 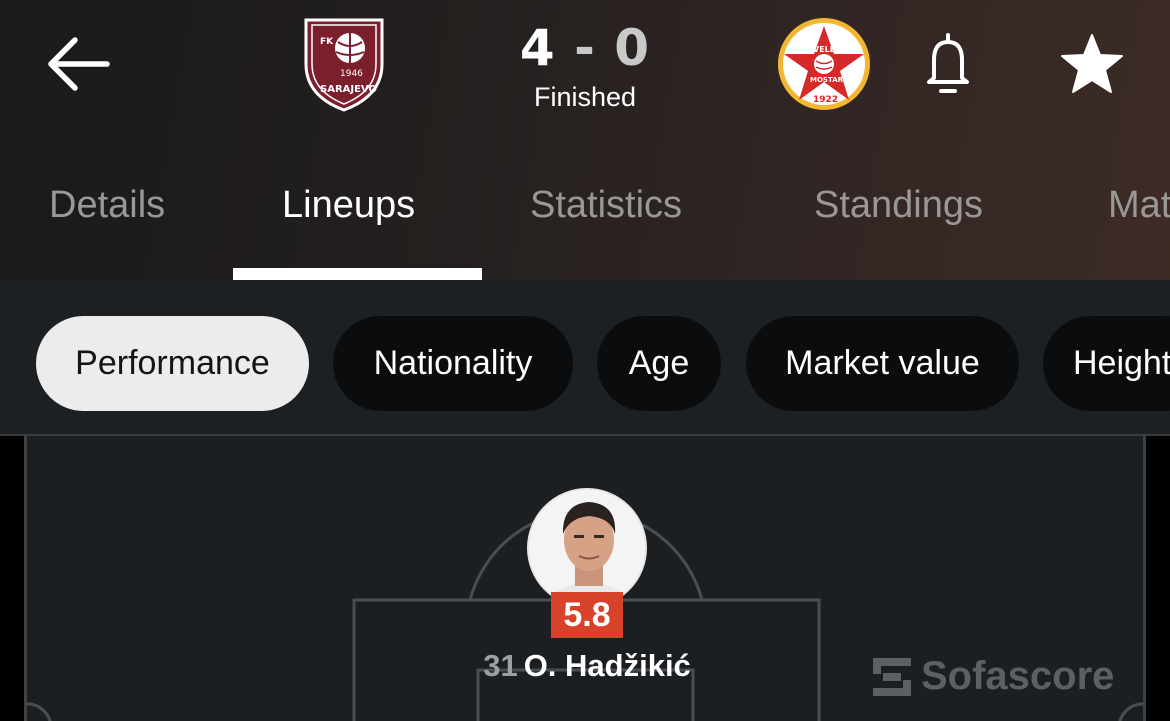 What do you see at coordinates (587, 548) in the screenshot?
I see `player-avatar` at bounding box center [587, 548].